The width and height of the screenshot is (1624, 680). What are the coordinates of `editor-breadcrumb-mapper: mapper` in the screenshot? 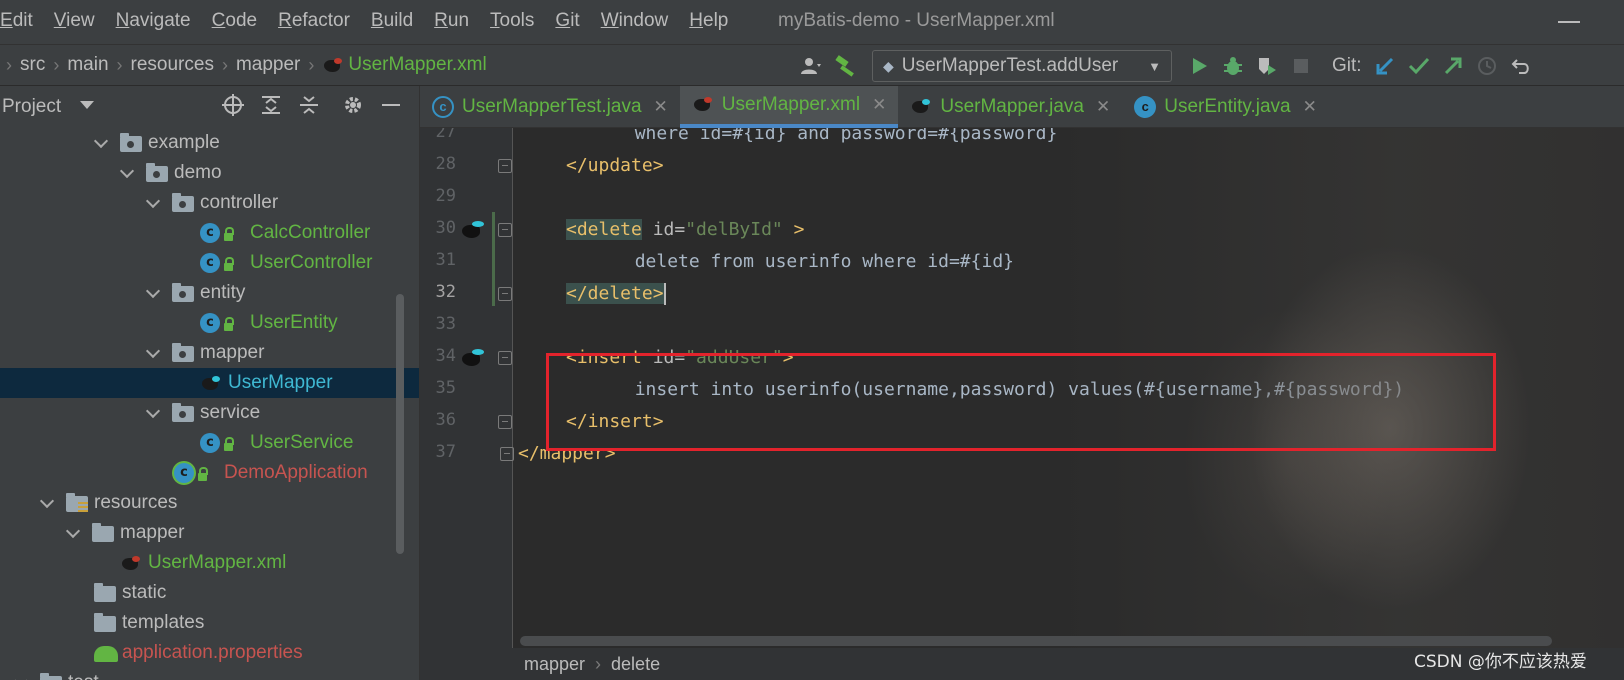 It's located at (554, 664).